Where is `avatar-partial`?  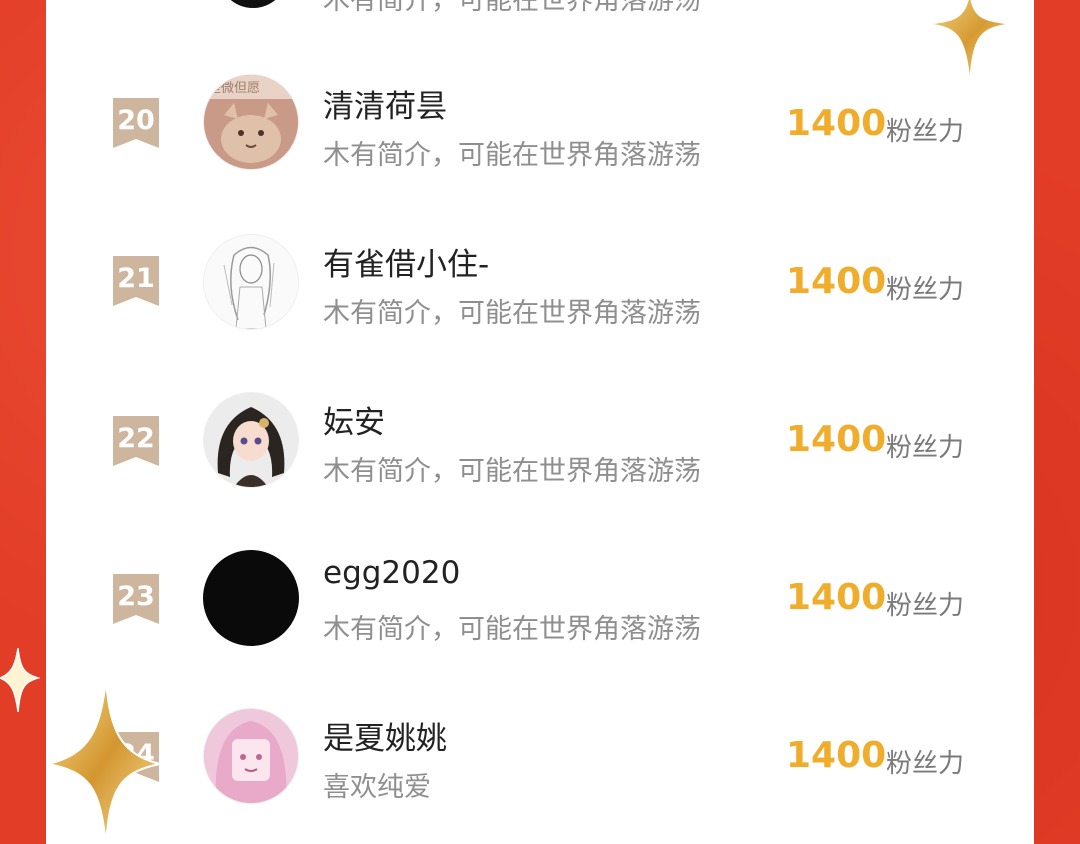
avatar-partial is located at coordinates (253, 4).